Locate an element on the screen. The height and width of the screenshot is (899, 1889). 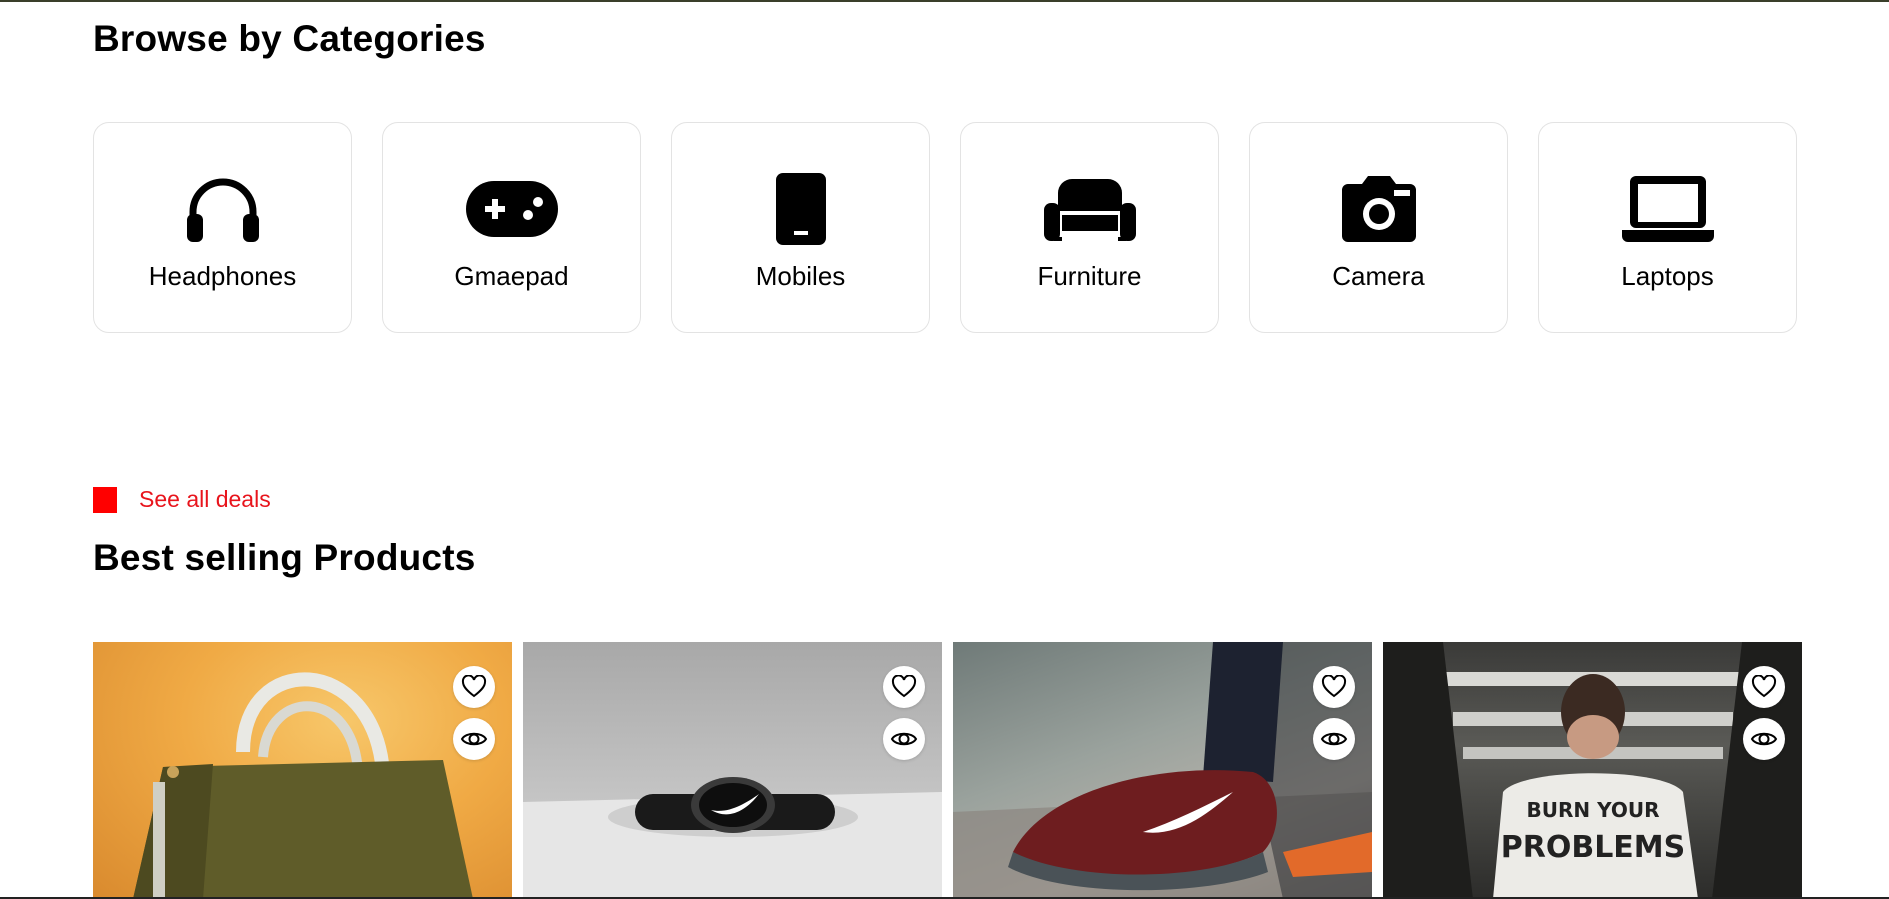
camera-icon is located at coordinates (1379, 209).